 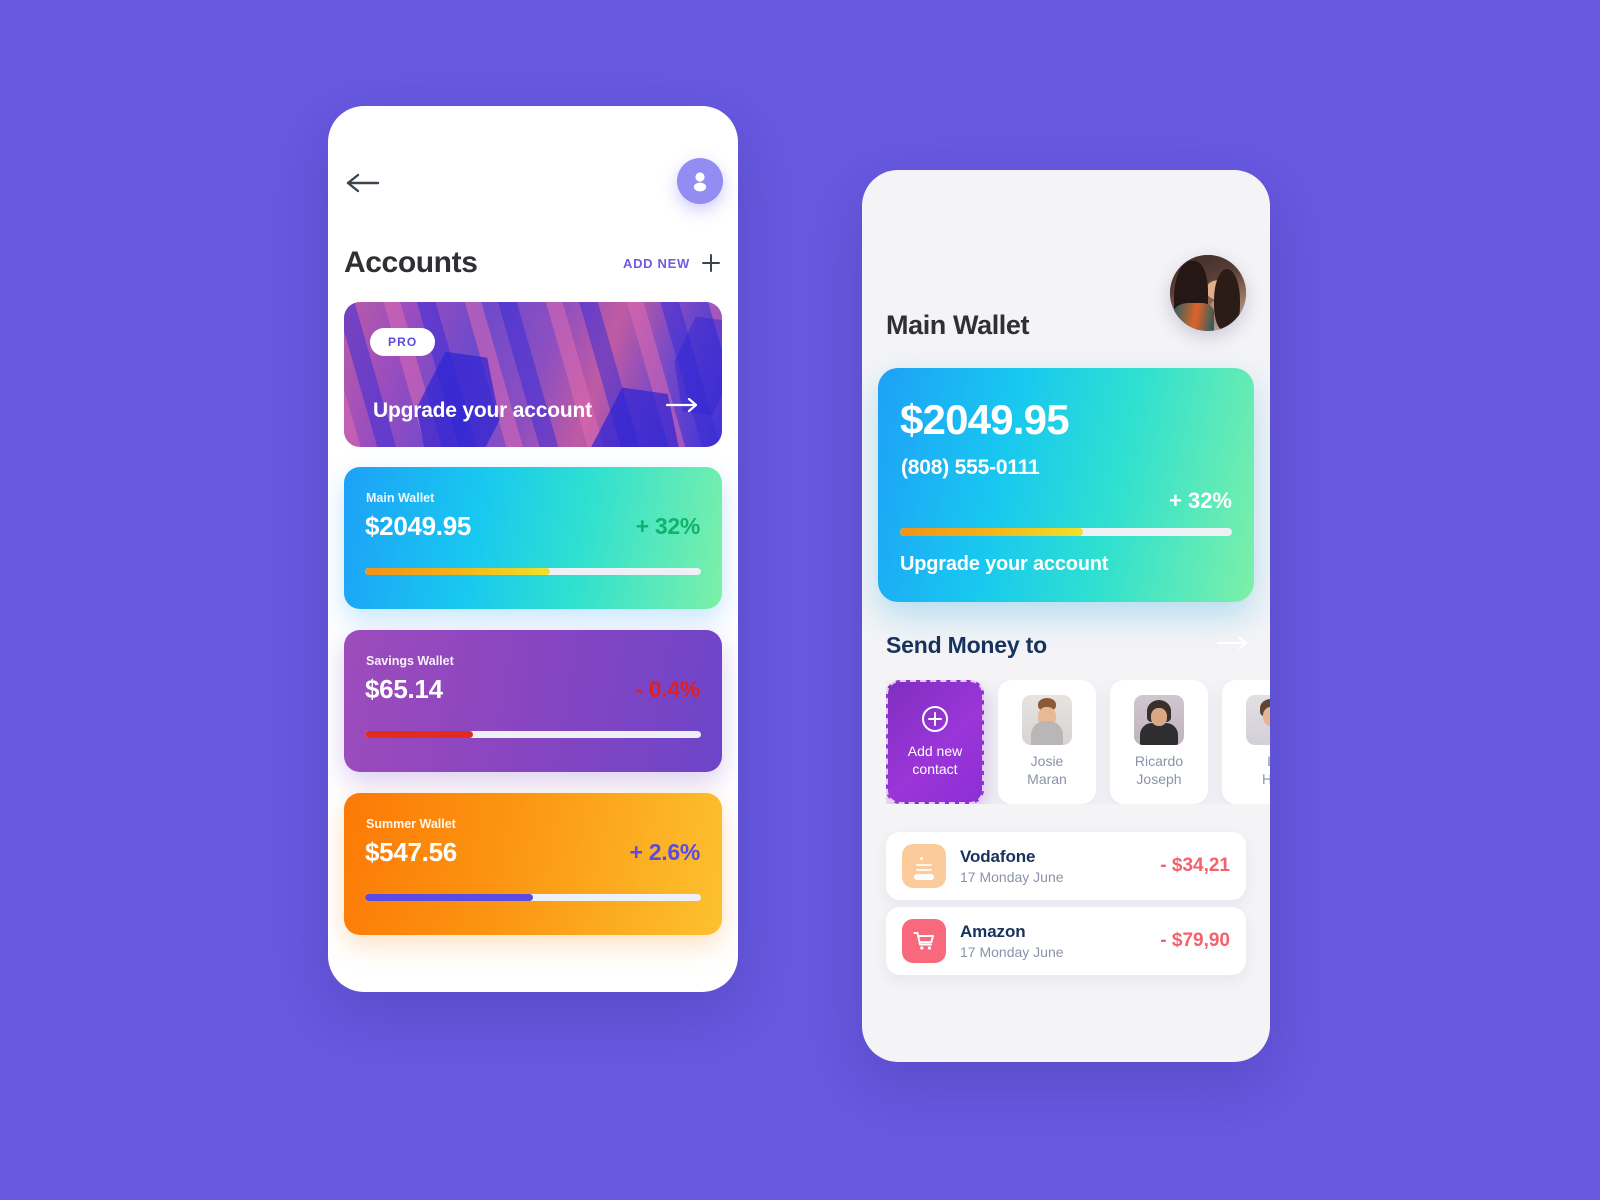 What do you see at coordinates (1055, 940) in the screenshot?
I see `transaction-texts: Amazon 17 Monday June` at bounding box center [1055, 940].